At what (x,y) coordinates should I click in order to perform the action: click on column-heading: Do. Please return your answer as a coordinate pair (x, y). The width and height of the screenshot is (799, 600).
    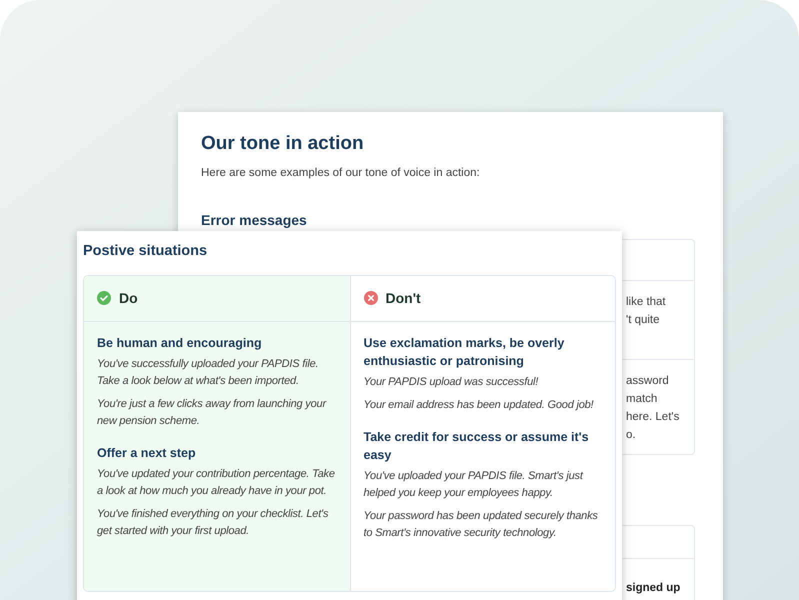
    Looking at the image, I should click on (128, 298).